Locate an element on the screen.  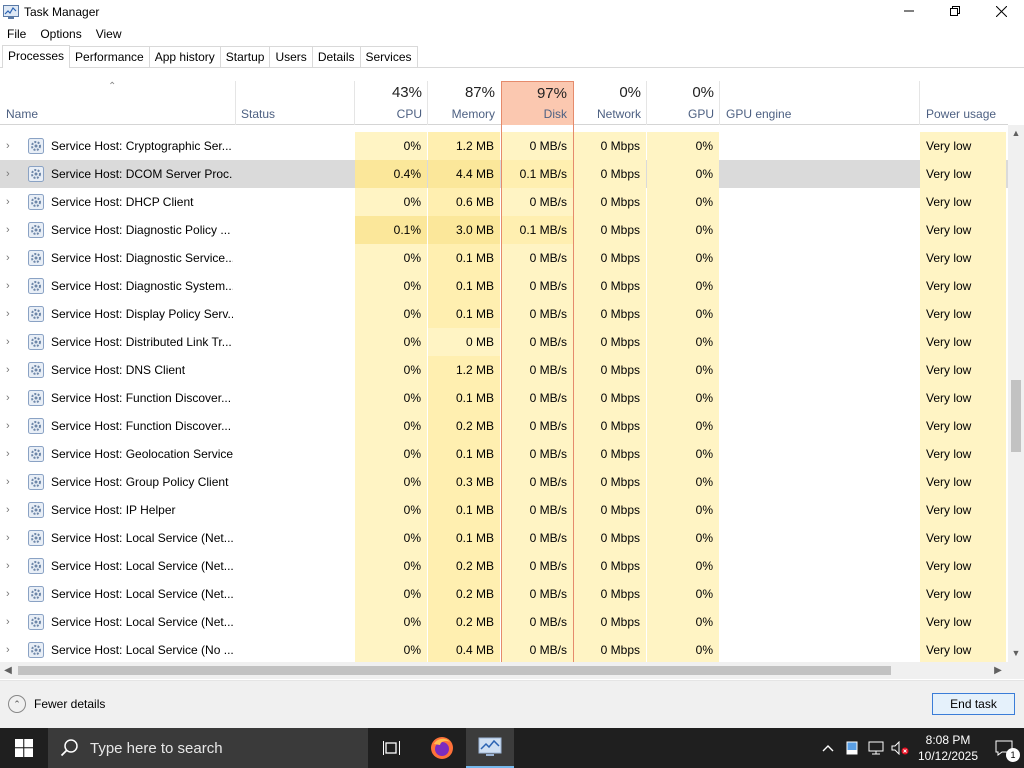
show-hidden-icons-button is located at coordinates (828, 748).